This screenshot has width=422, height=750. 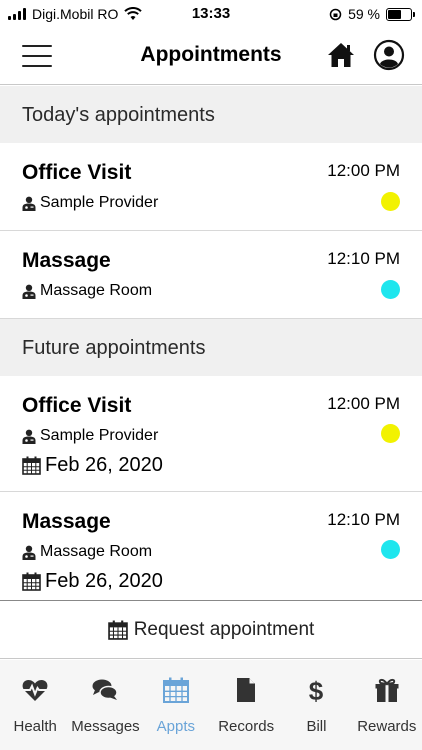 I want to click on battery-percent: 59 %, so click(x=364, y=14).